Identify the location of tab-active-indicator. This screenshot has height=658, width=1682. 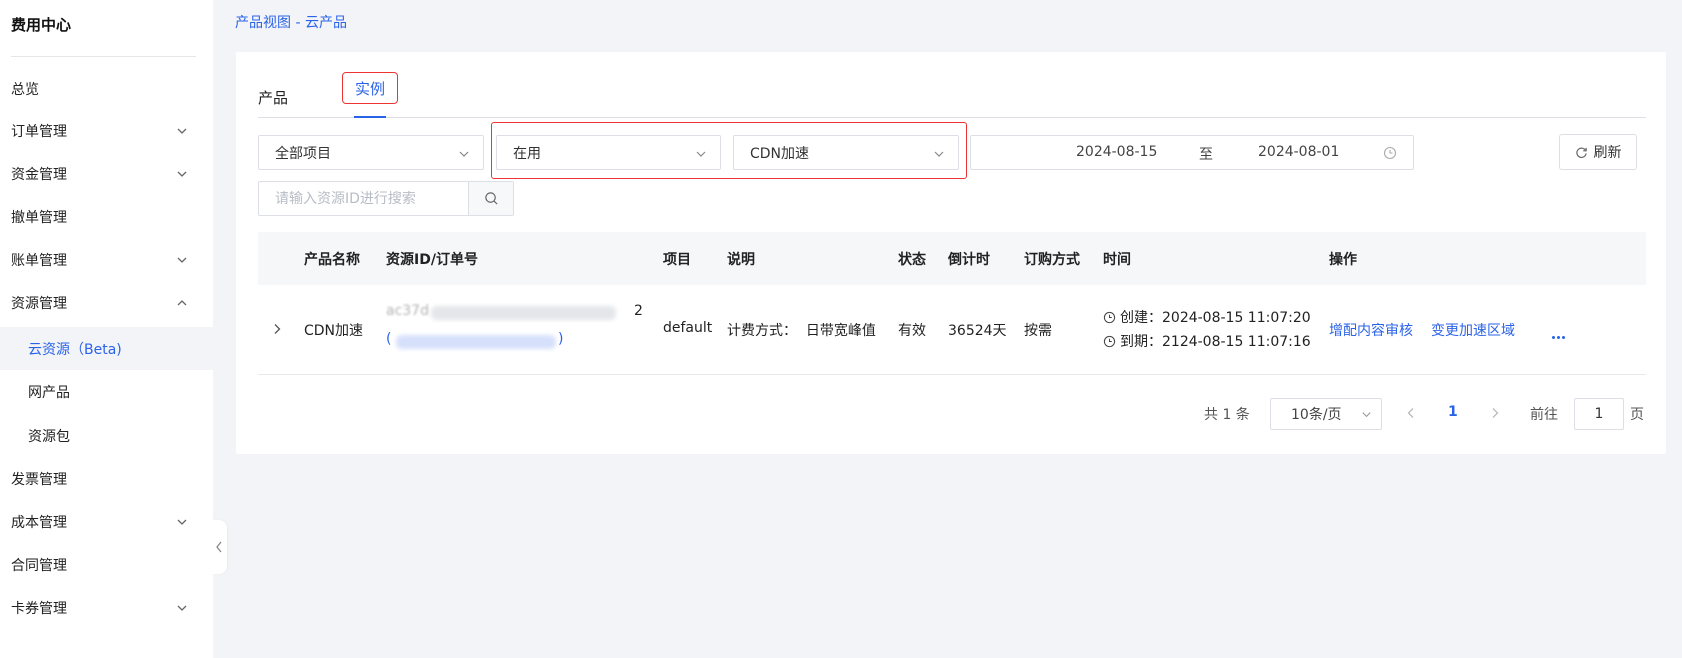
(370, 117).